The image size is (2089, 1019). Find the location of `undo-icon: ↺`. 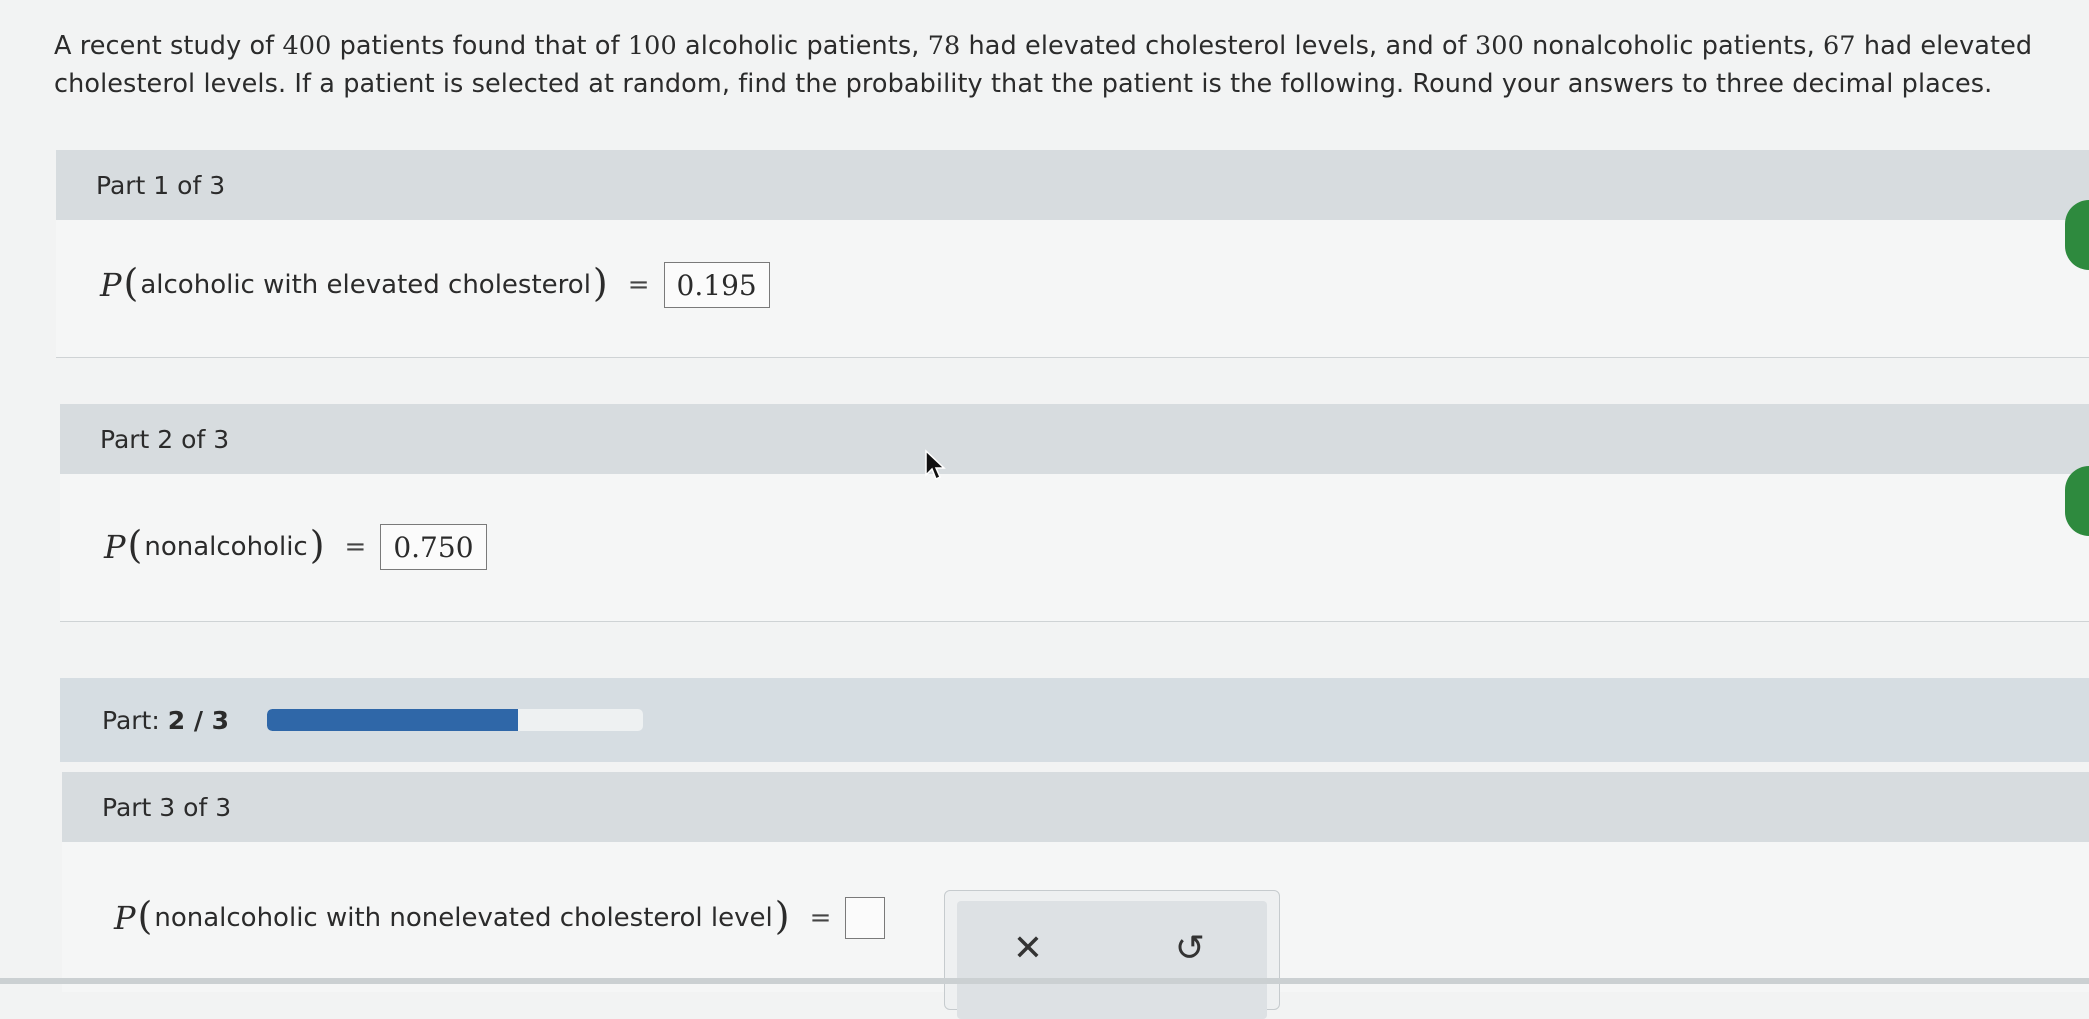

undo-icon: ↺ is located at coordinates (1190, 948).